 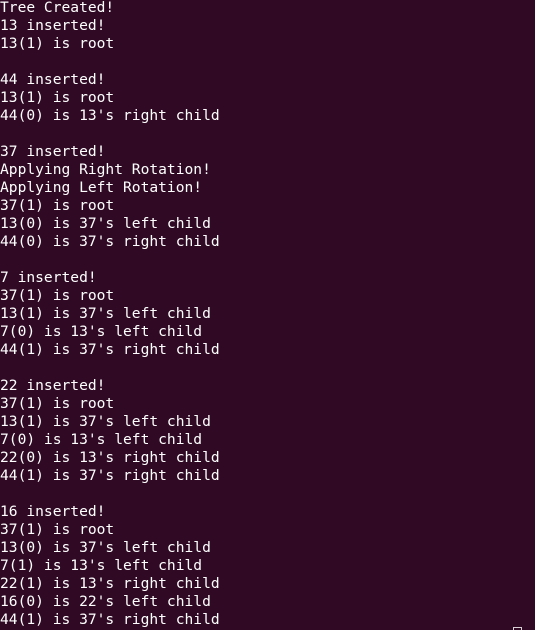 I want to click on terminal-line: 44(0) is 13's right child, so click(x=110, y=115).